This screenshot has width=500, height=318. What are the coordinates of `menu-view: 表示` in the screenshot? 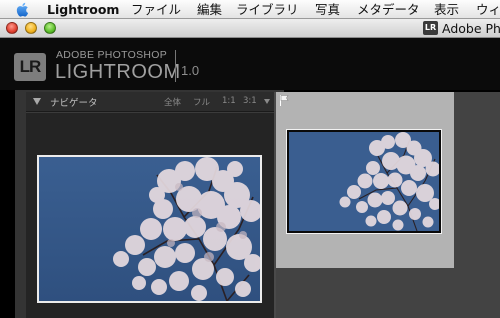 It's located at (446, 9).